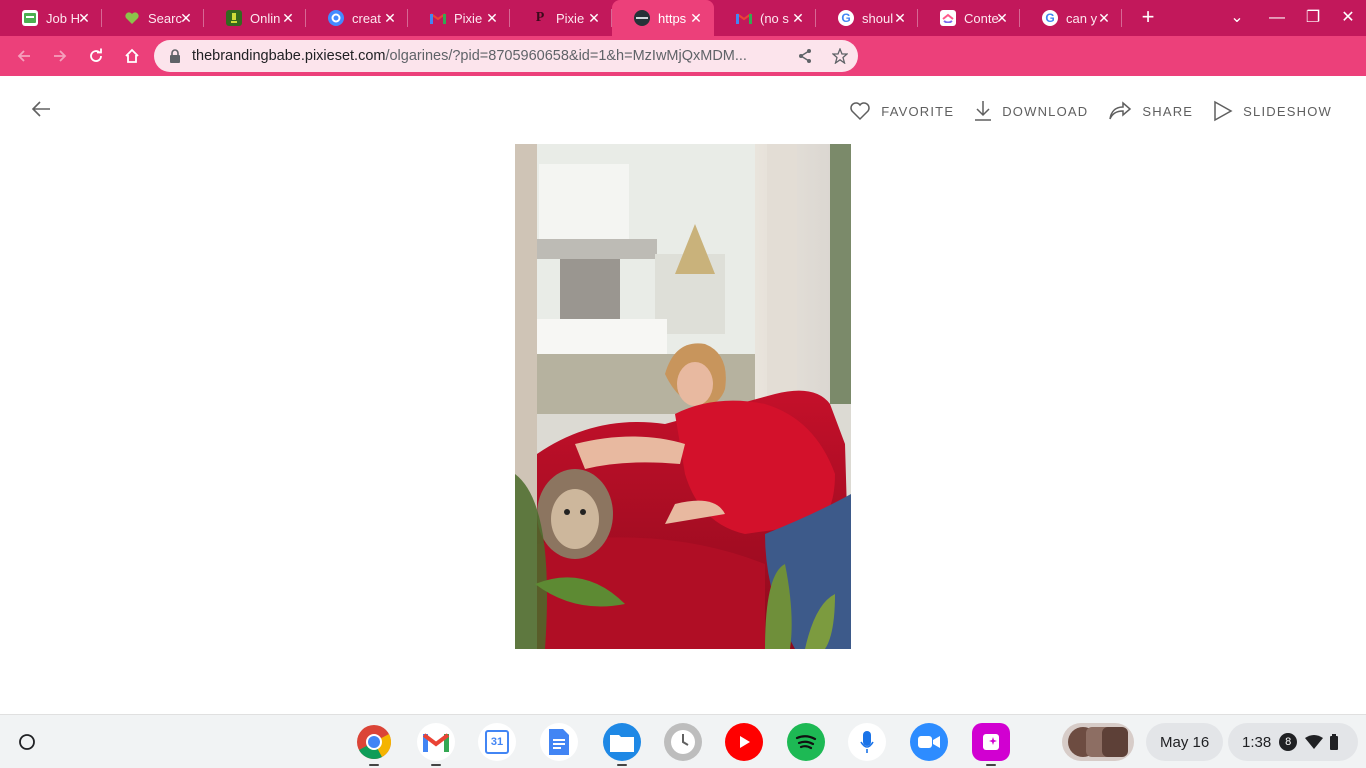 This screenshot has width=1366, height=768. I want to click on time-text: 1:38, so click(1257, 742).